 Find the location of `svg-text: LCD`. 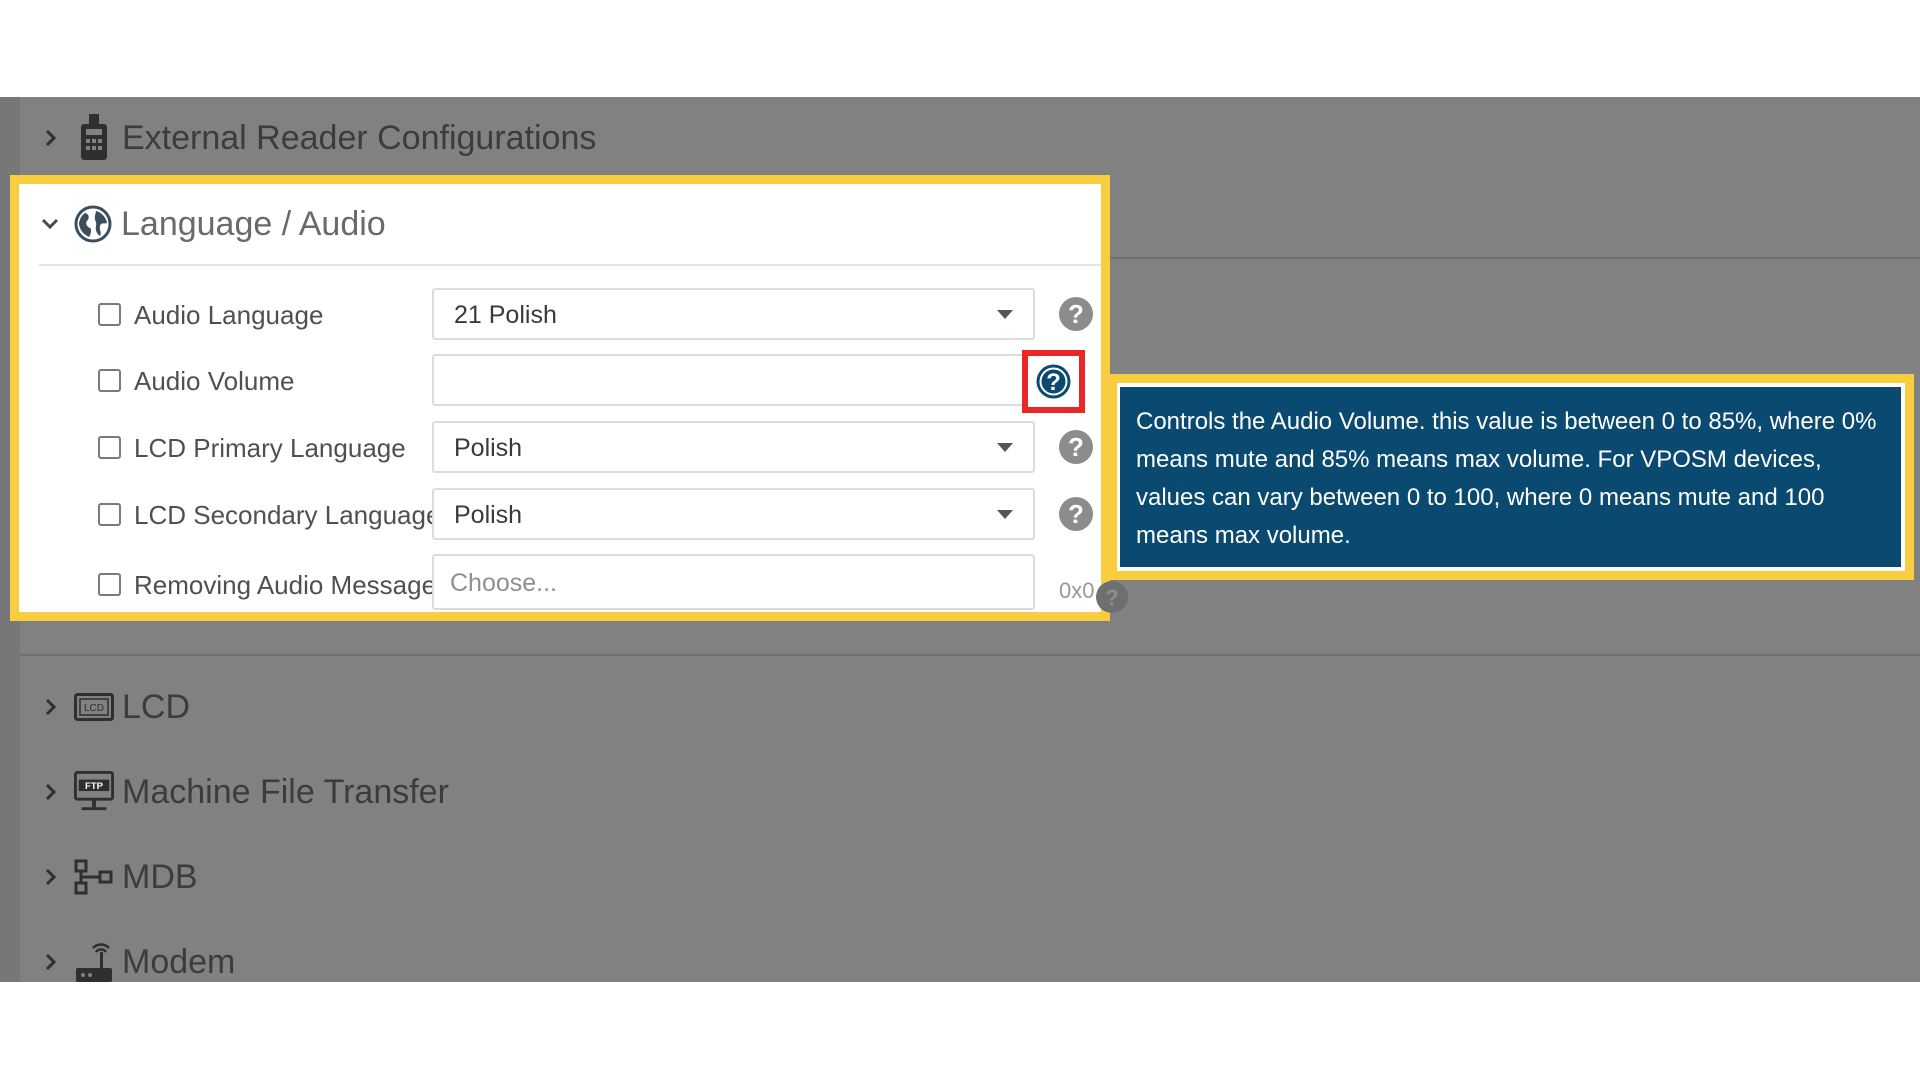

svg-text: LCD is located at coordinates (94, 708).